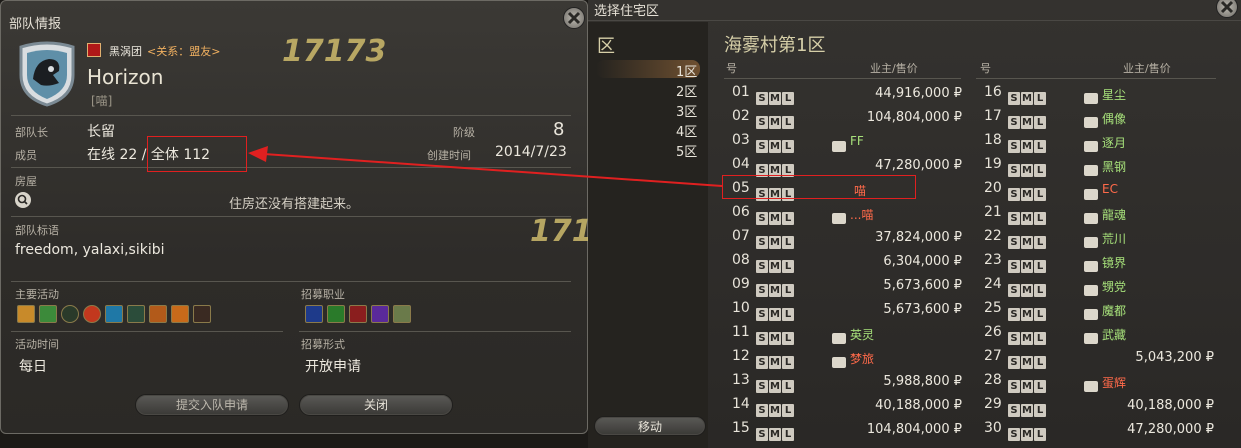  I want to click on col-no-header: 号, so click(731, 68).